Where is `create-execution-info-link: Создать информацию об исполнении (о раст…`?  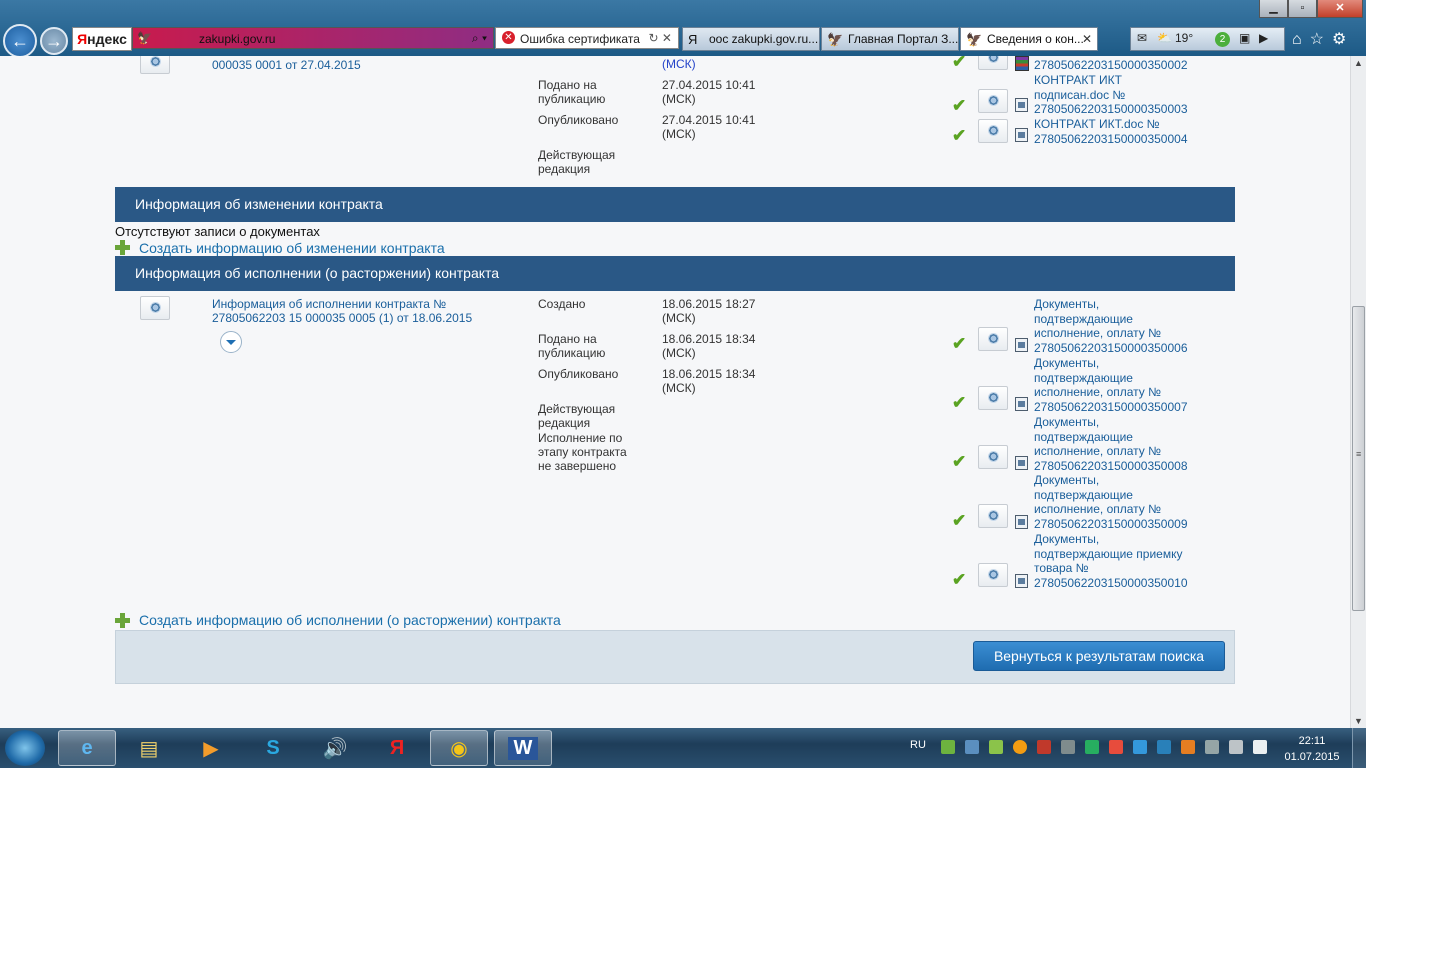 create-execution-info-link: Создать информацию об исполнении (о раст… is located at coordinates (350, 620).